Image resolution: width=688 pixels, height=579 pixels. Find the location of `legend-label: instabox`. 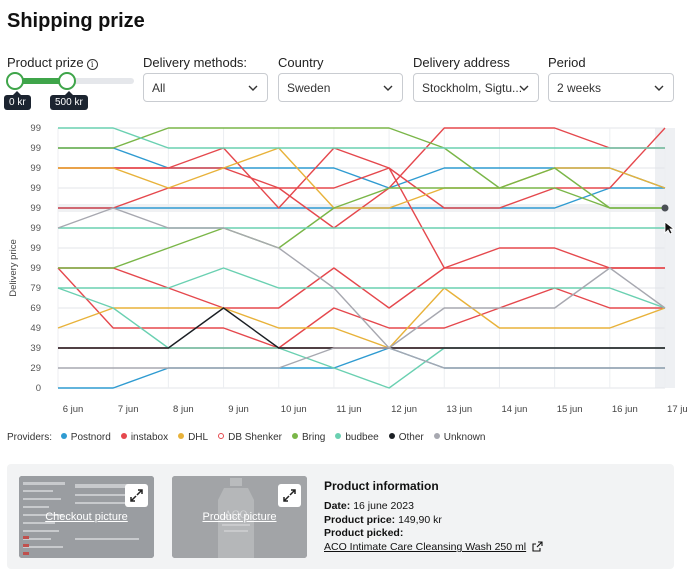

legend-label: instabox is located at coordinates (149, 437).